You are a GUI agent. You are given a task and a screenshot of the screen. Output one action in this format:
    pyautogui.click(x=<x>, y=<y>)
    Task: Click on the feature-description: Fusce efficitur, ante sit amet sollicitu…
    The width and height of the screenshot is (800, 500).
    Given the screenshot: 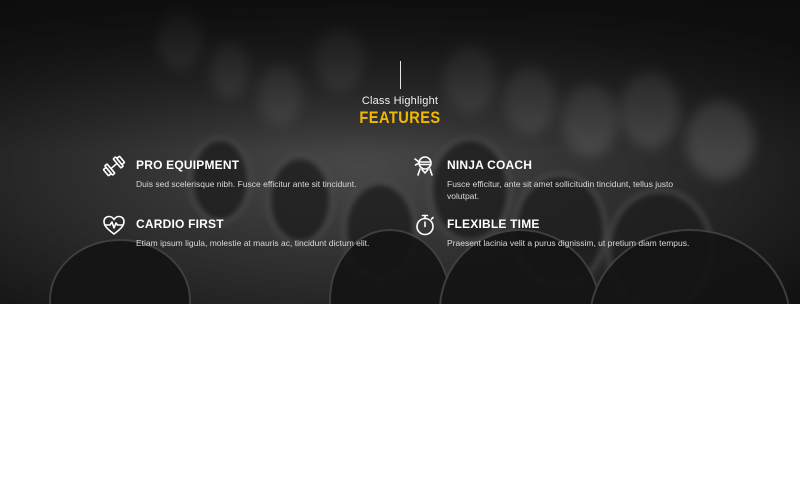 What is the action you would take?
    pyautogui.click(x=560, y=190)
    